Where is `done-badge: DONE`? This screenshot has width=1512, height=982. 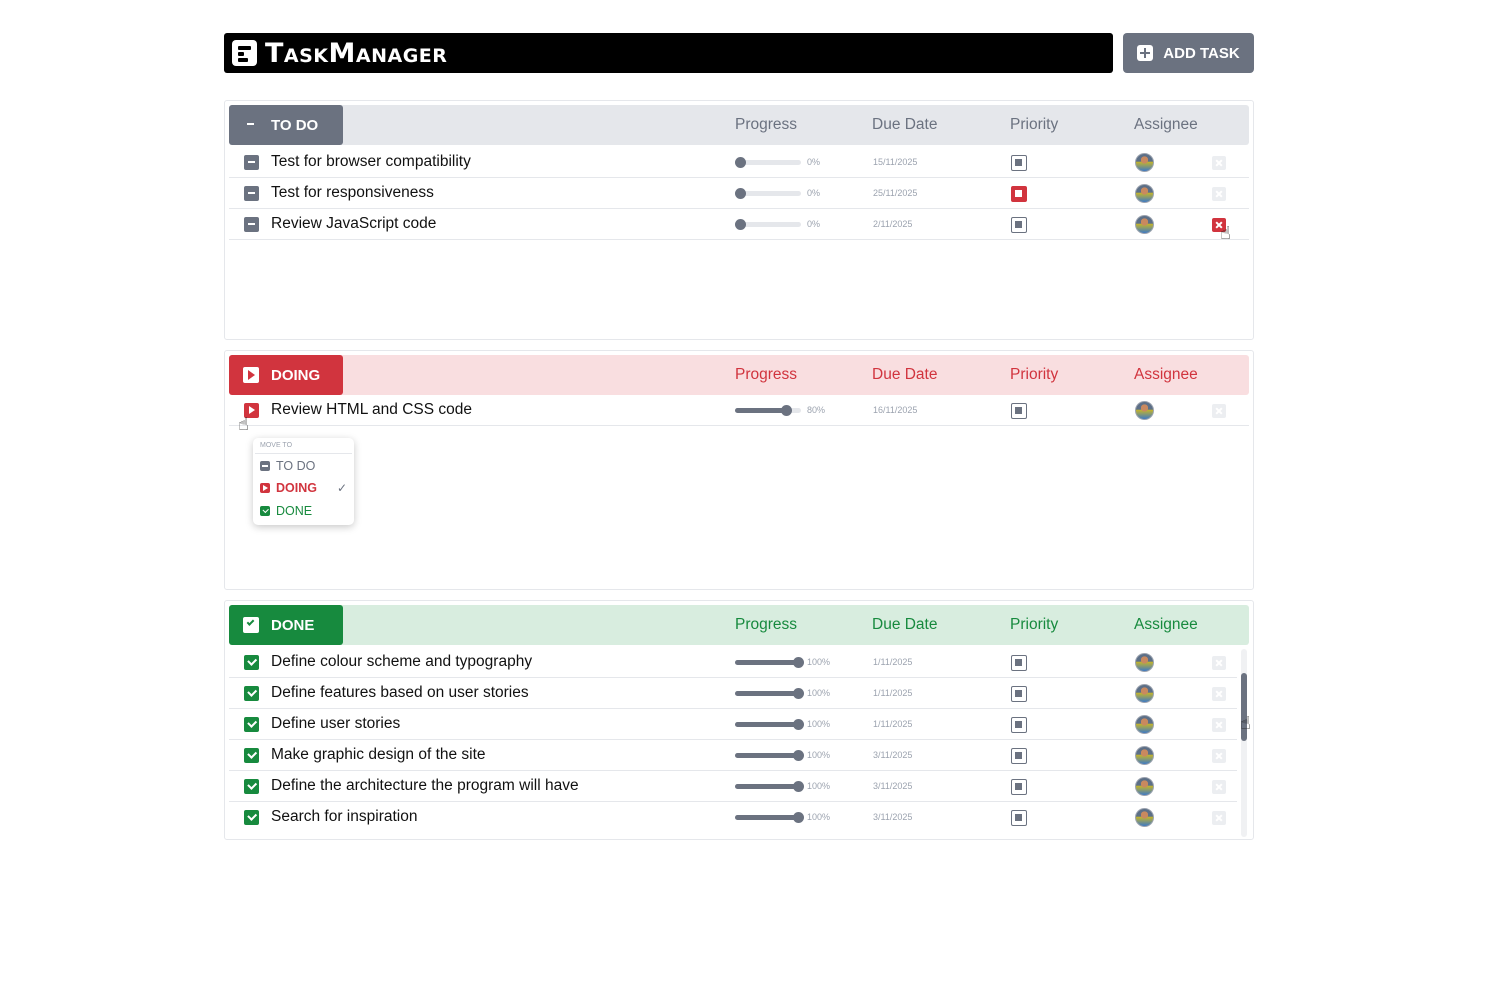 done-badge: DONE is located at coordinates (286, 625).